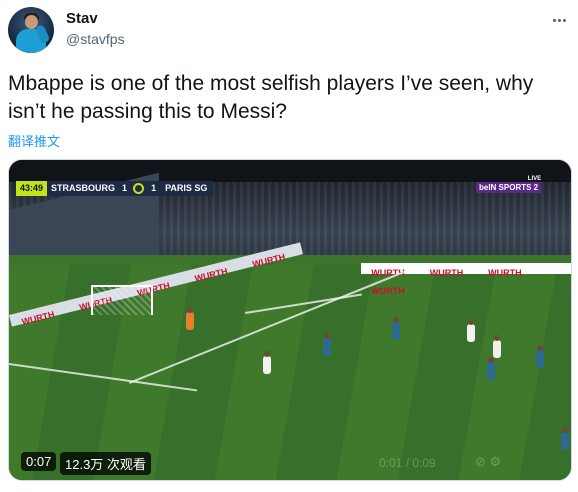  What do you see at coordinates (488, 461) in the screenshot?
I see `ghost-controls-icon: ⊘ ⚙` at bounding box center [488, 461].